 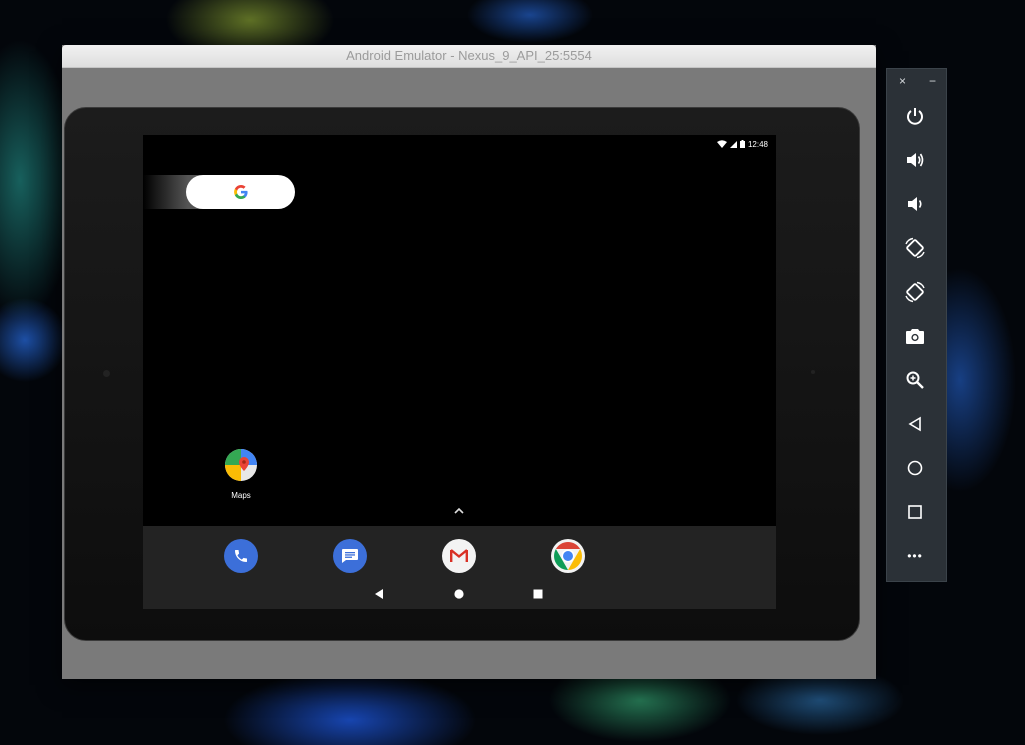 I want to click on power-icon, so click(x=915, y=116).